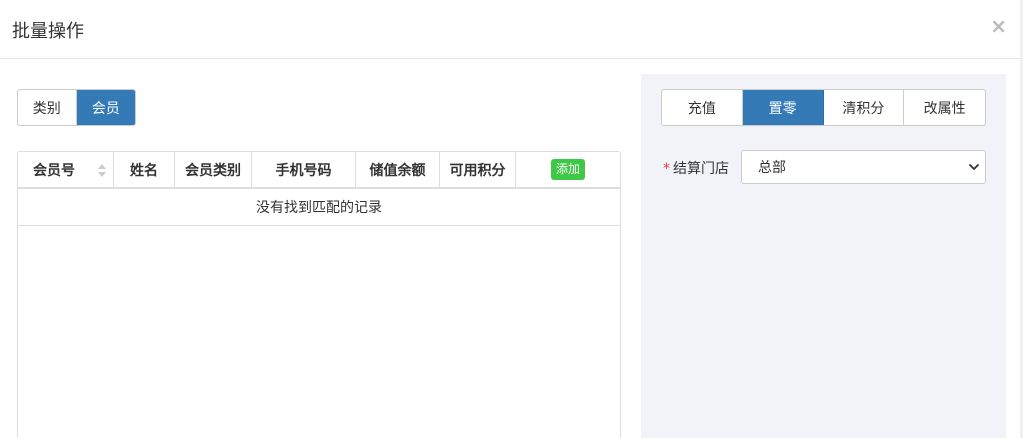 The width and height of the screenshot is (1023, 438). Describe the element at coordinates (666, 169) in the screenshot. I see `required-mark: *` at that location.